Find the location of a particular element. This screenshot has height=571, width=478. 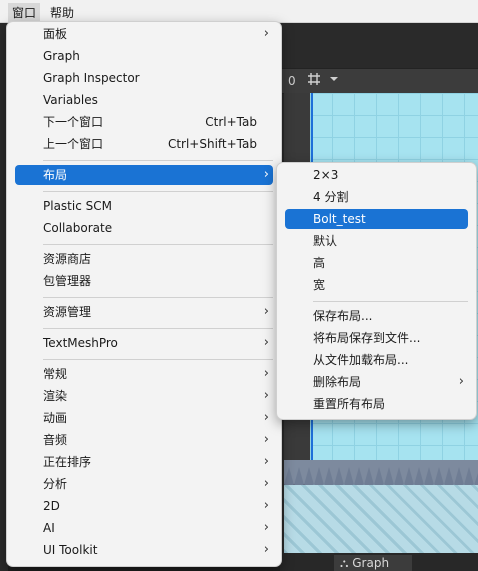

shortcut-label: Ctrl+Tab is located at coordinates (231, 122).